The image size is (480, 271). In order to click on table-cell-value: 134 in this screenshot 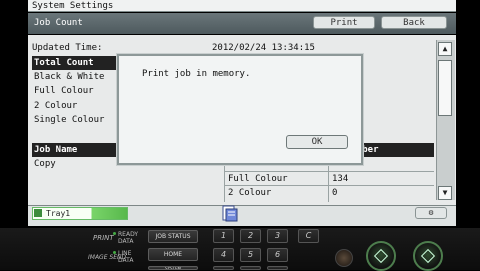, I will do `click(340, 179)`.